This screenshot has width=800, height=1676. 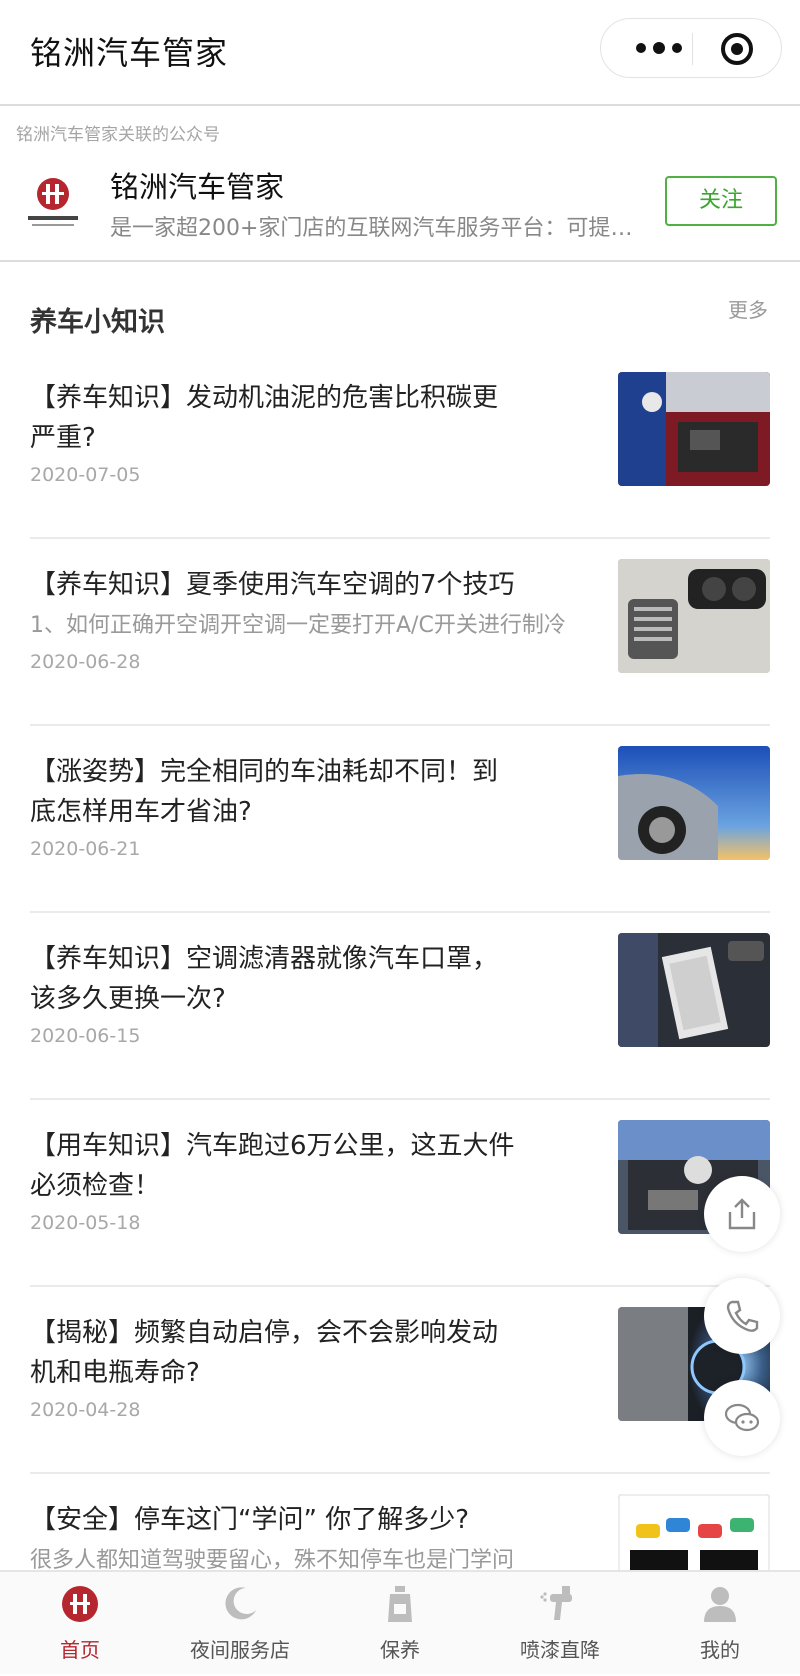 I want to click on capsule-divider, so click(x=692, y=49).